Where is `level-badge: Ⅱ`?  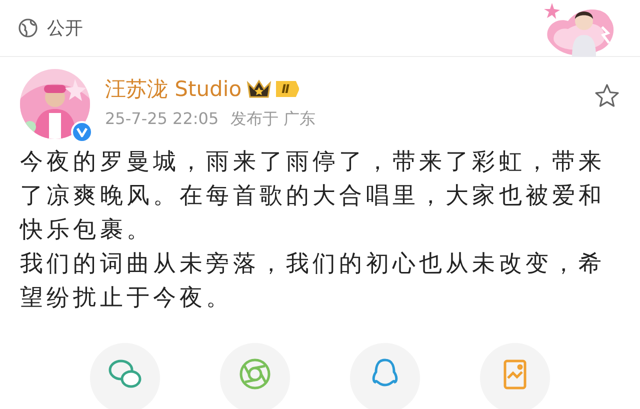
level-badge: Ⅱ is located at coordinates (288, 89).